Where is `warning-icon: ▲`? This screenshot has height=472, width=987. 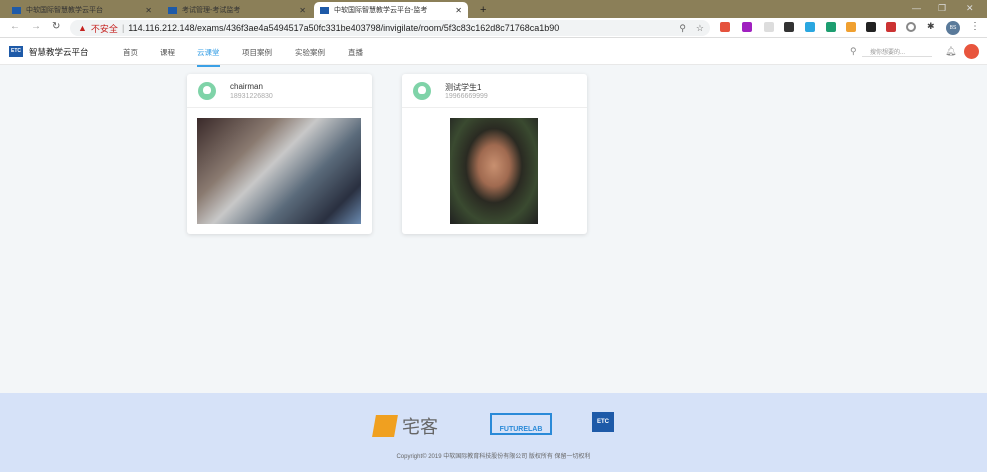 warning-icon: ▲ is located at coordinates (82, 28).